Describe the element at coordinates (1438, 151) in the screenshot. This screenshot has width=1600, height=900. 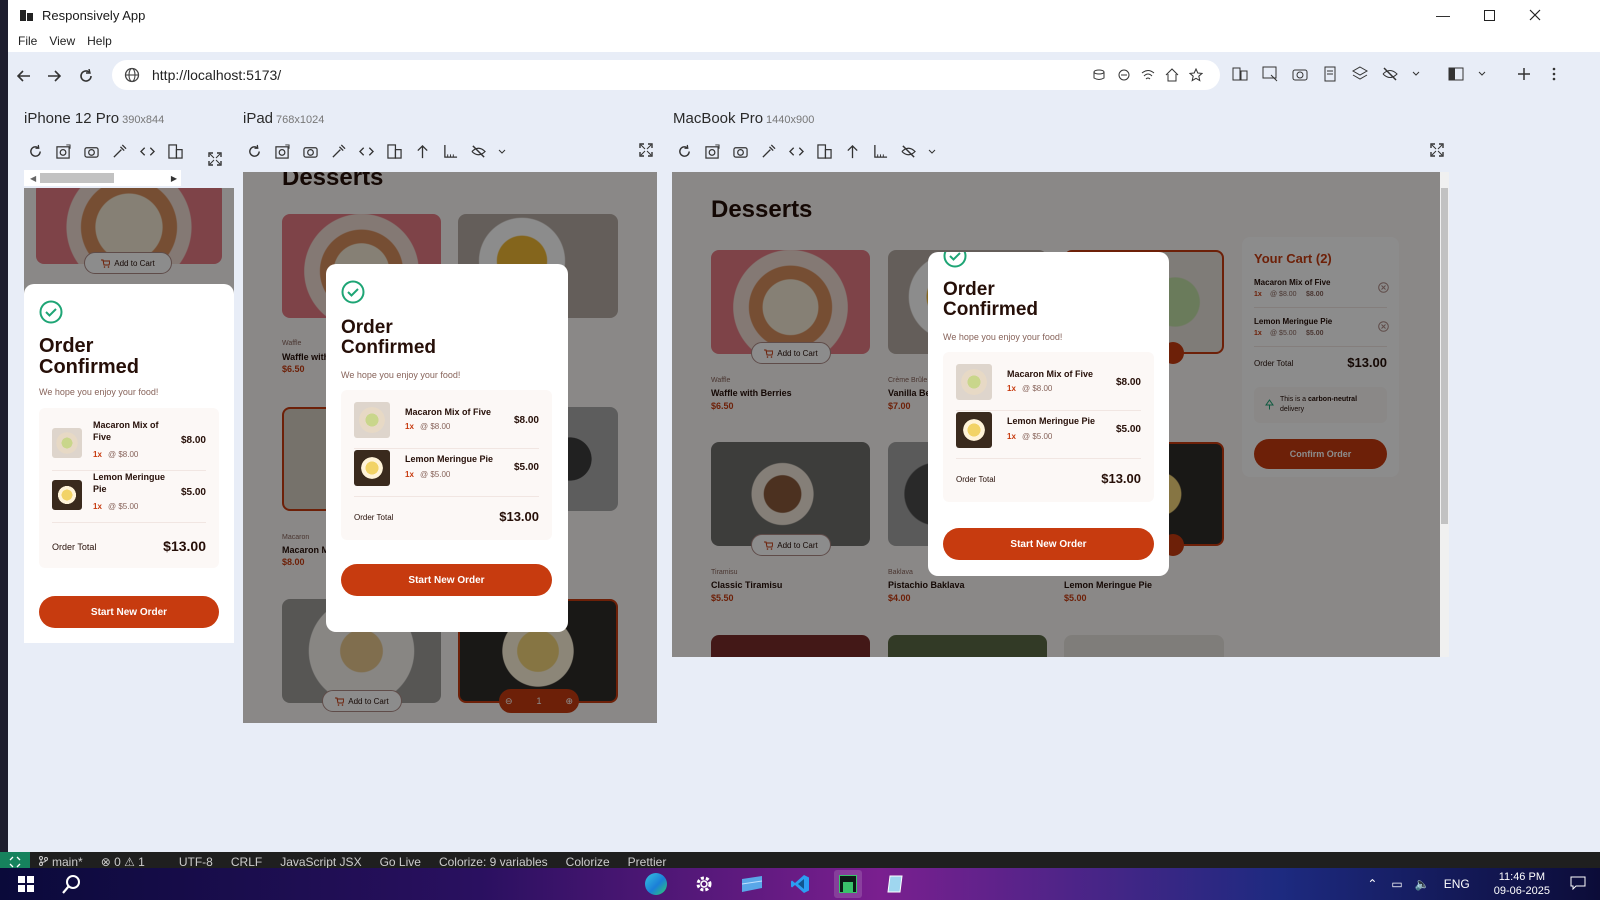
I see `expand-macbook-icon` at that location.